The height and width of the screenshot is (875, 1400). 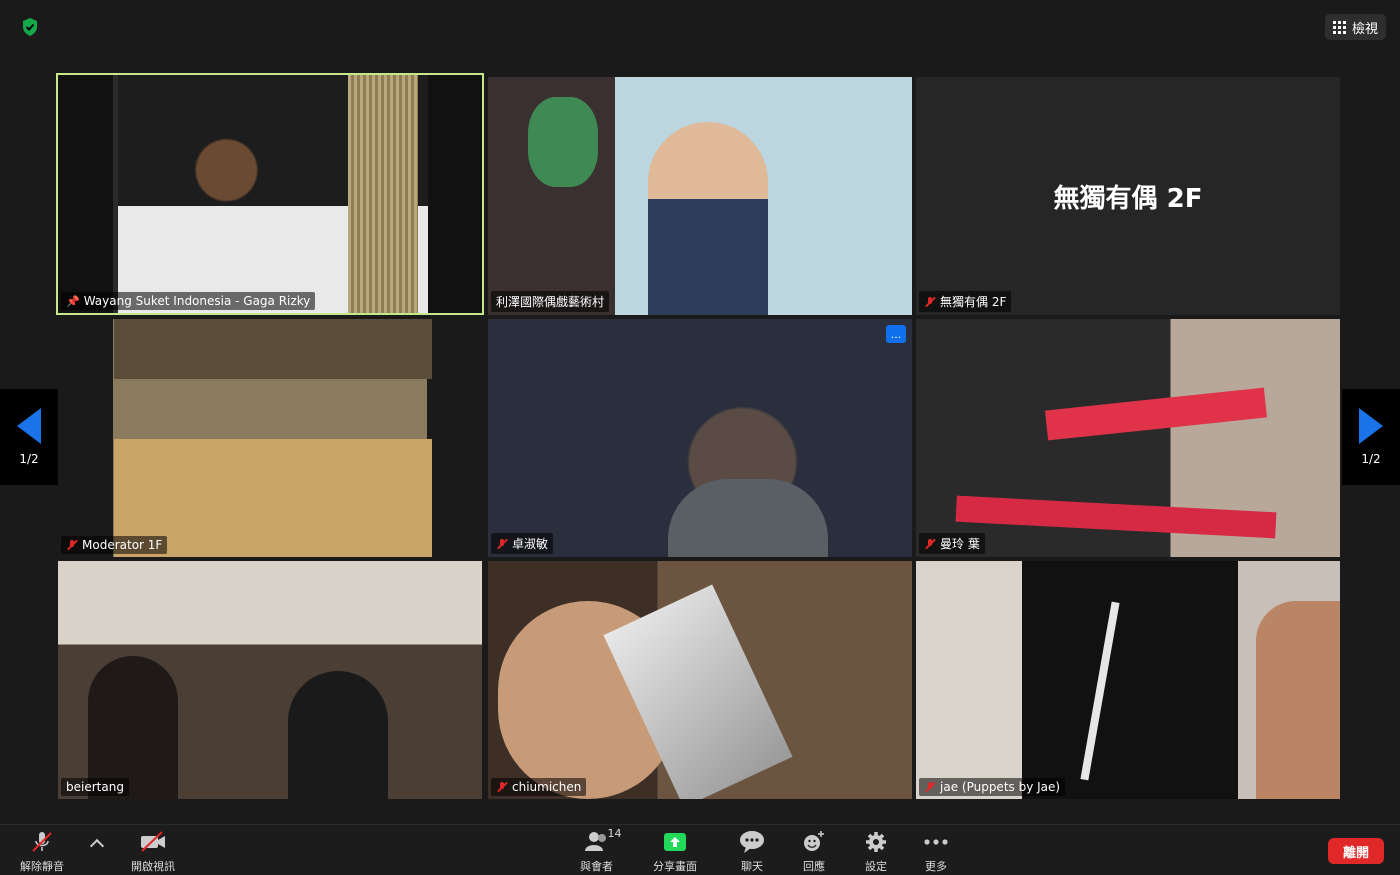 I want to click on participant-name-tag: 卓淑敏, so click(x=522, y=543).